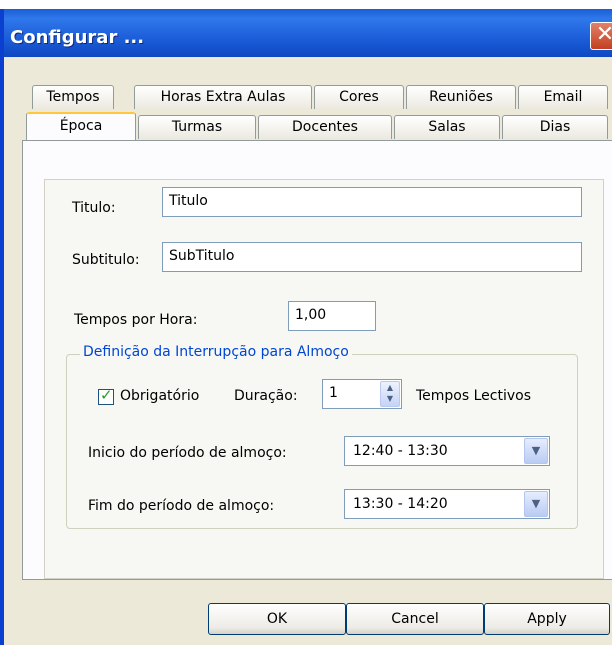  What do you see at coordinates (372, 257) in the screenshot?
I see `subtitulo-input: SubTitulo` at bounding box center [372, 257].